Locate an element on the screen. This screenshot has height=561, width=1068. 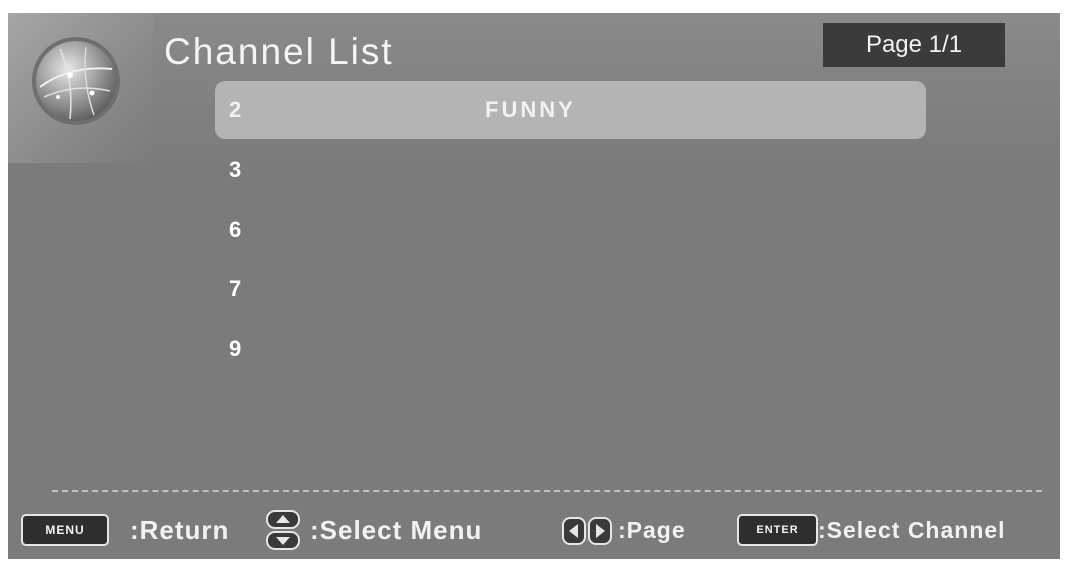
channel-row: 9 is located at coordinates (570, 349).